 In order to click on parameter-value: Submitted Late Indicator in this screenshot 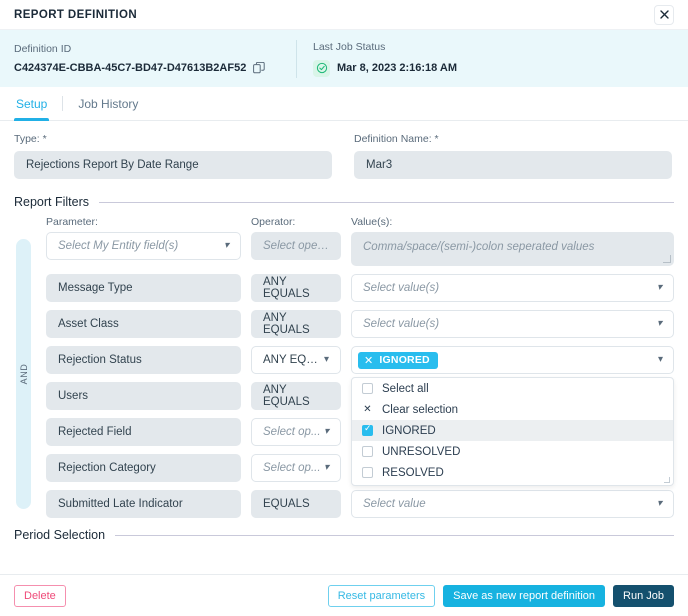, I will do `click(143, 504)`.